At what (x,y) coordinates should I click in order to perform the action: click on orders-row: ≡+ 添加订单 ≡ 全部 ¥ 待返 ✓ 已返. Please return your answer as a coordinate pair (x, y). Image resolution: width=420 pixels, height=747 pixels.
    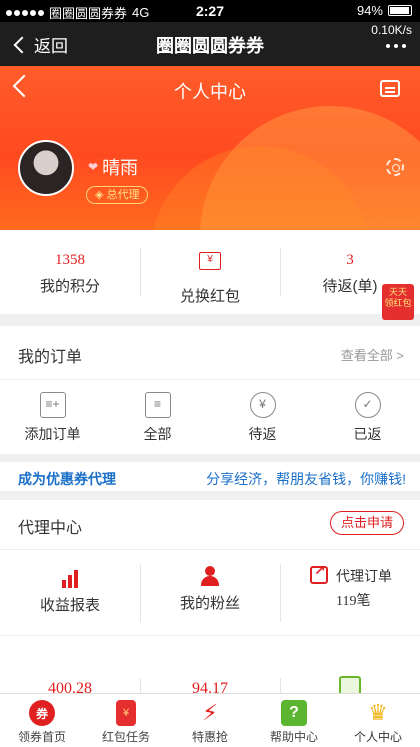
    Looking at the image, I should click on (210, 417).